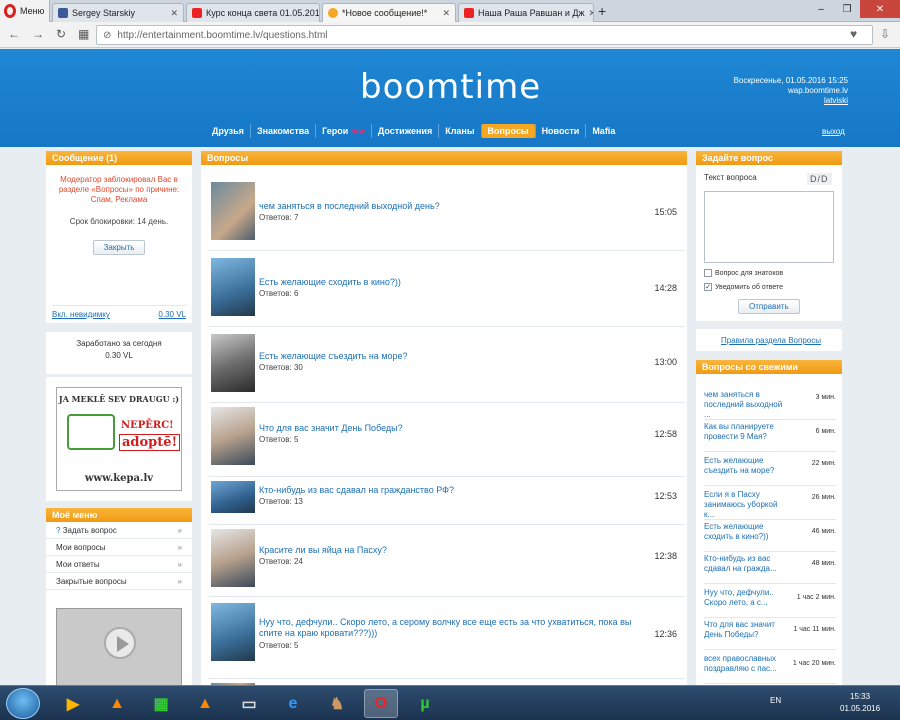 The width and height of the screenshot is (900, 720). What do you see at coordinates (61, 34) in the screenshot?
I see `reload-icon: ↻` at bounding box center [61, 34].